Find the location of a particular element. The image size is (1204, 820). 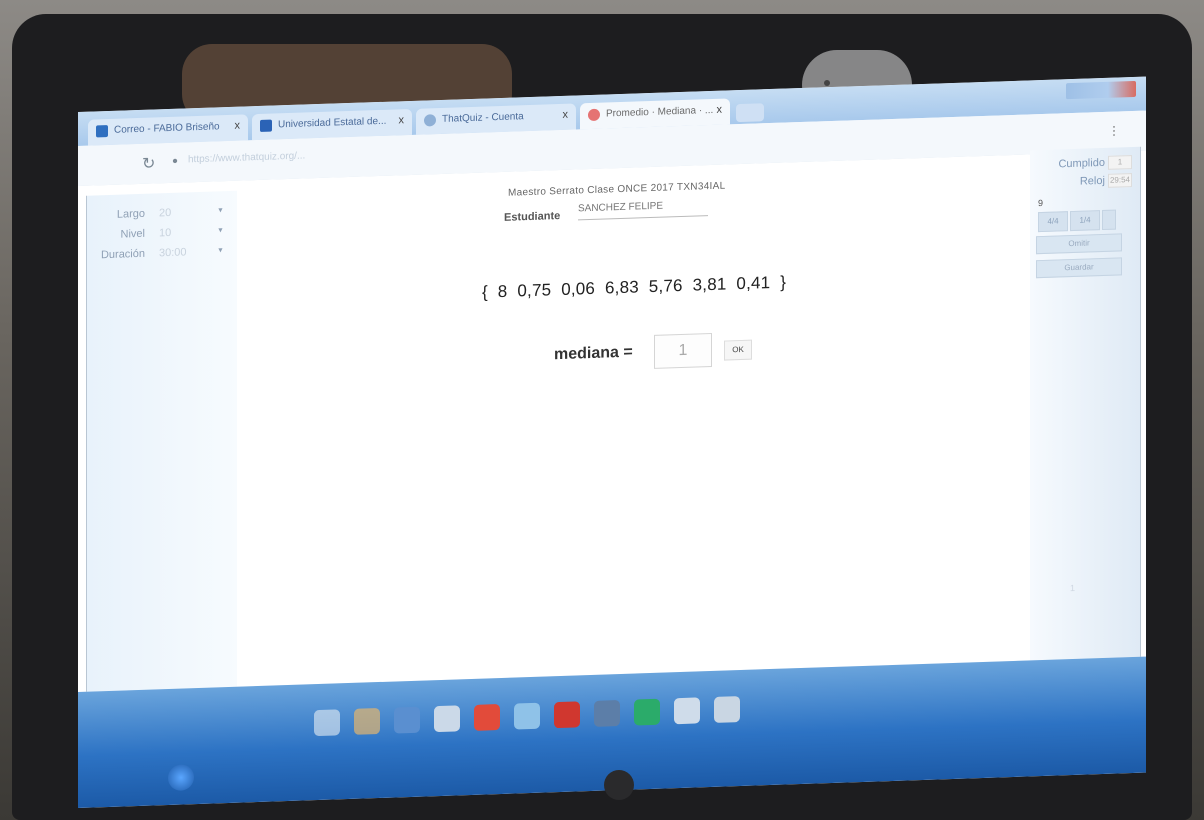

mail-icon is located at coordinates (102, 131).